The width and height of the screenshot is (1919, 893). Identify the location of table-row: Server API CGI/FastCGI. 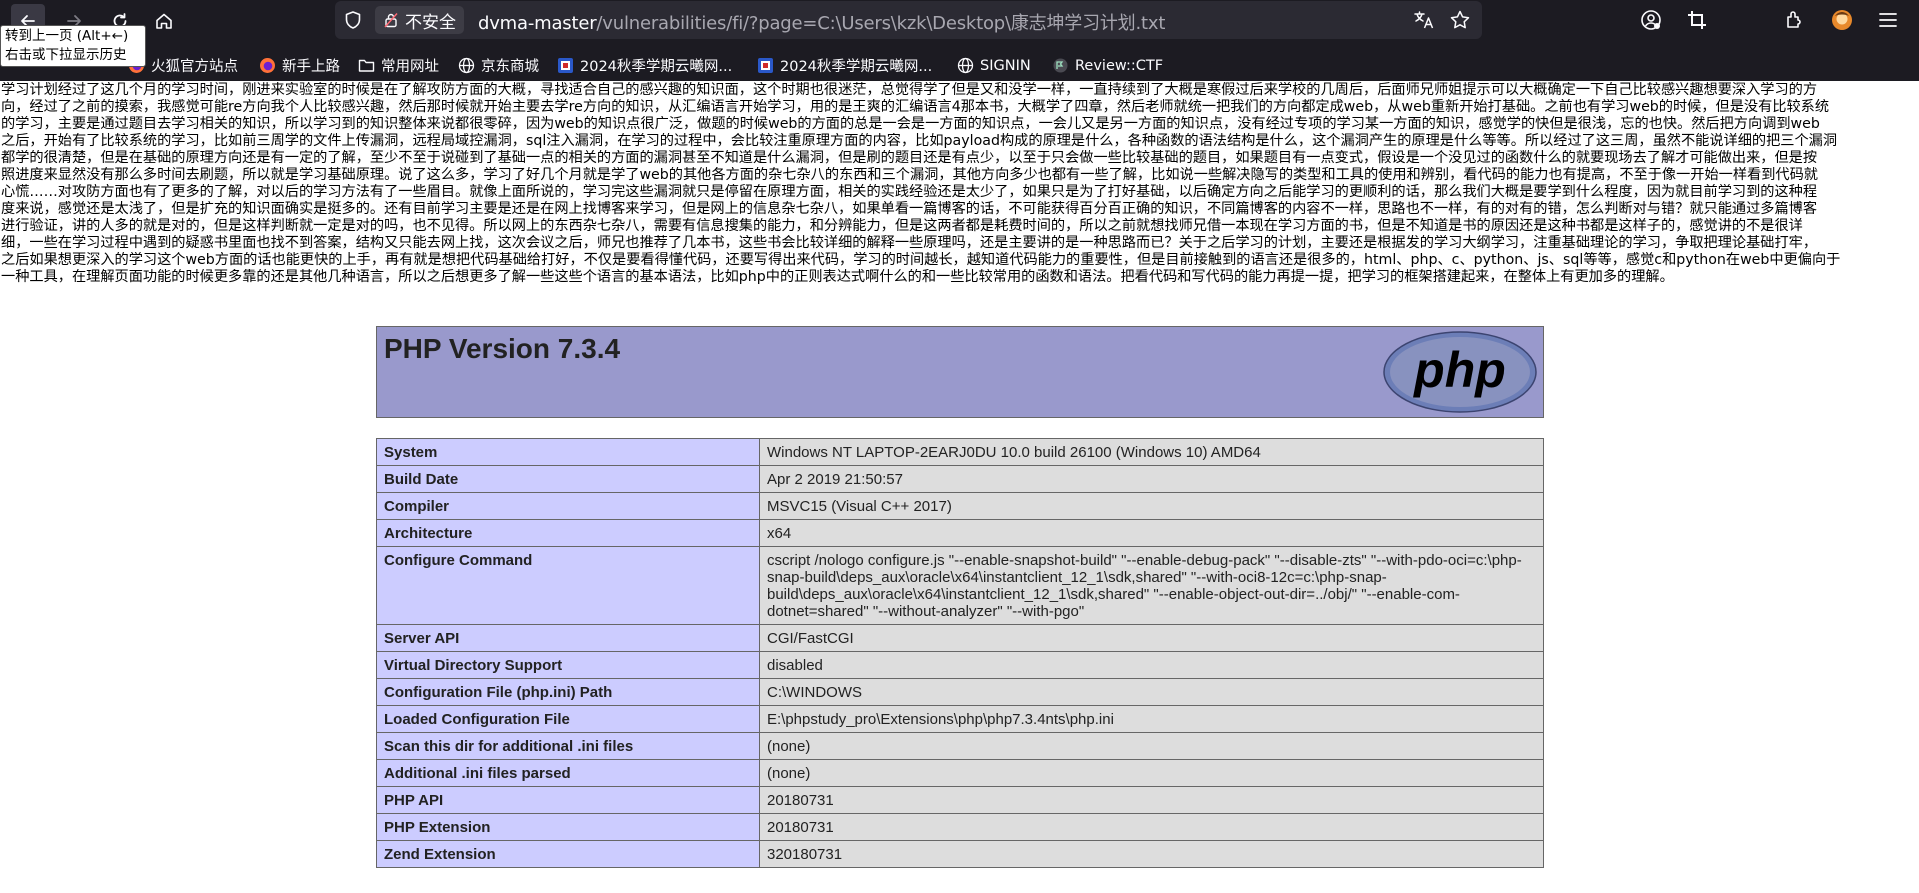
(960, 638).